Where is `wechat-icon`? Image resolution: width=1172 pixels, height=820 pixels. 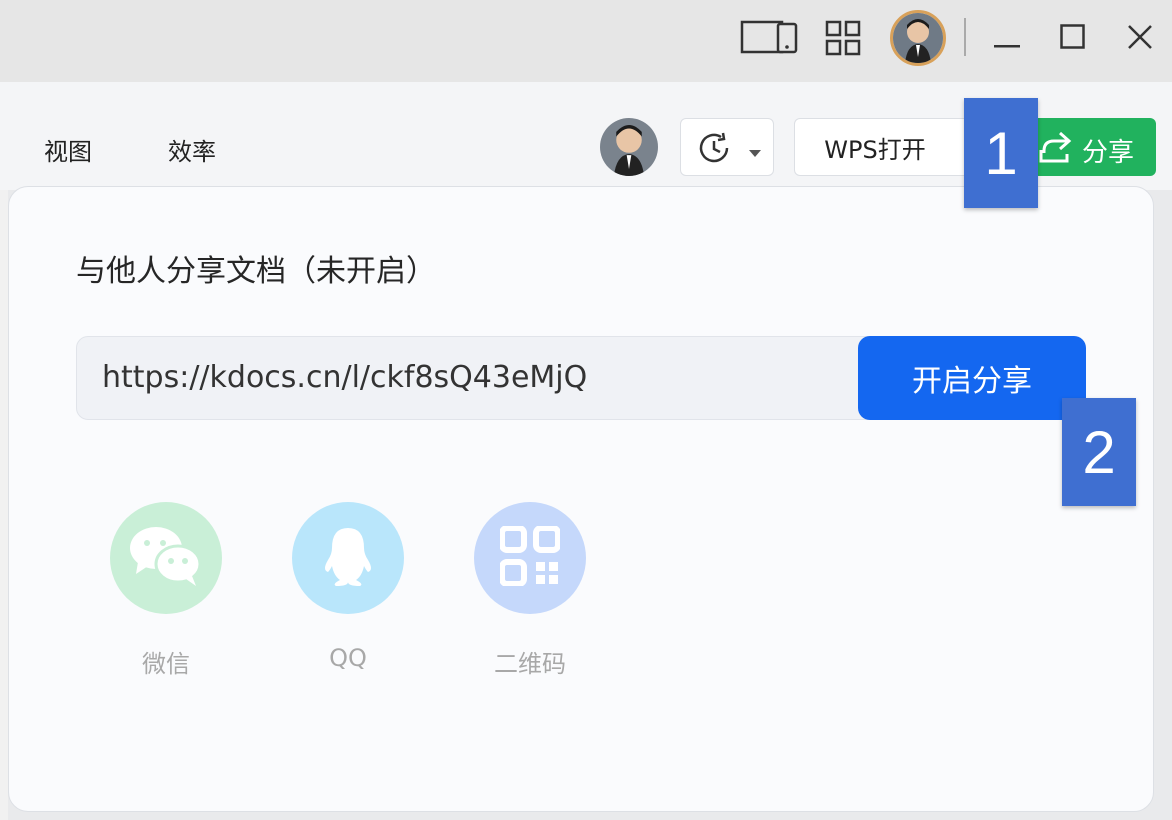
wechat-icon is located at coordinates (166, 558).